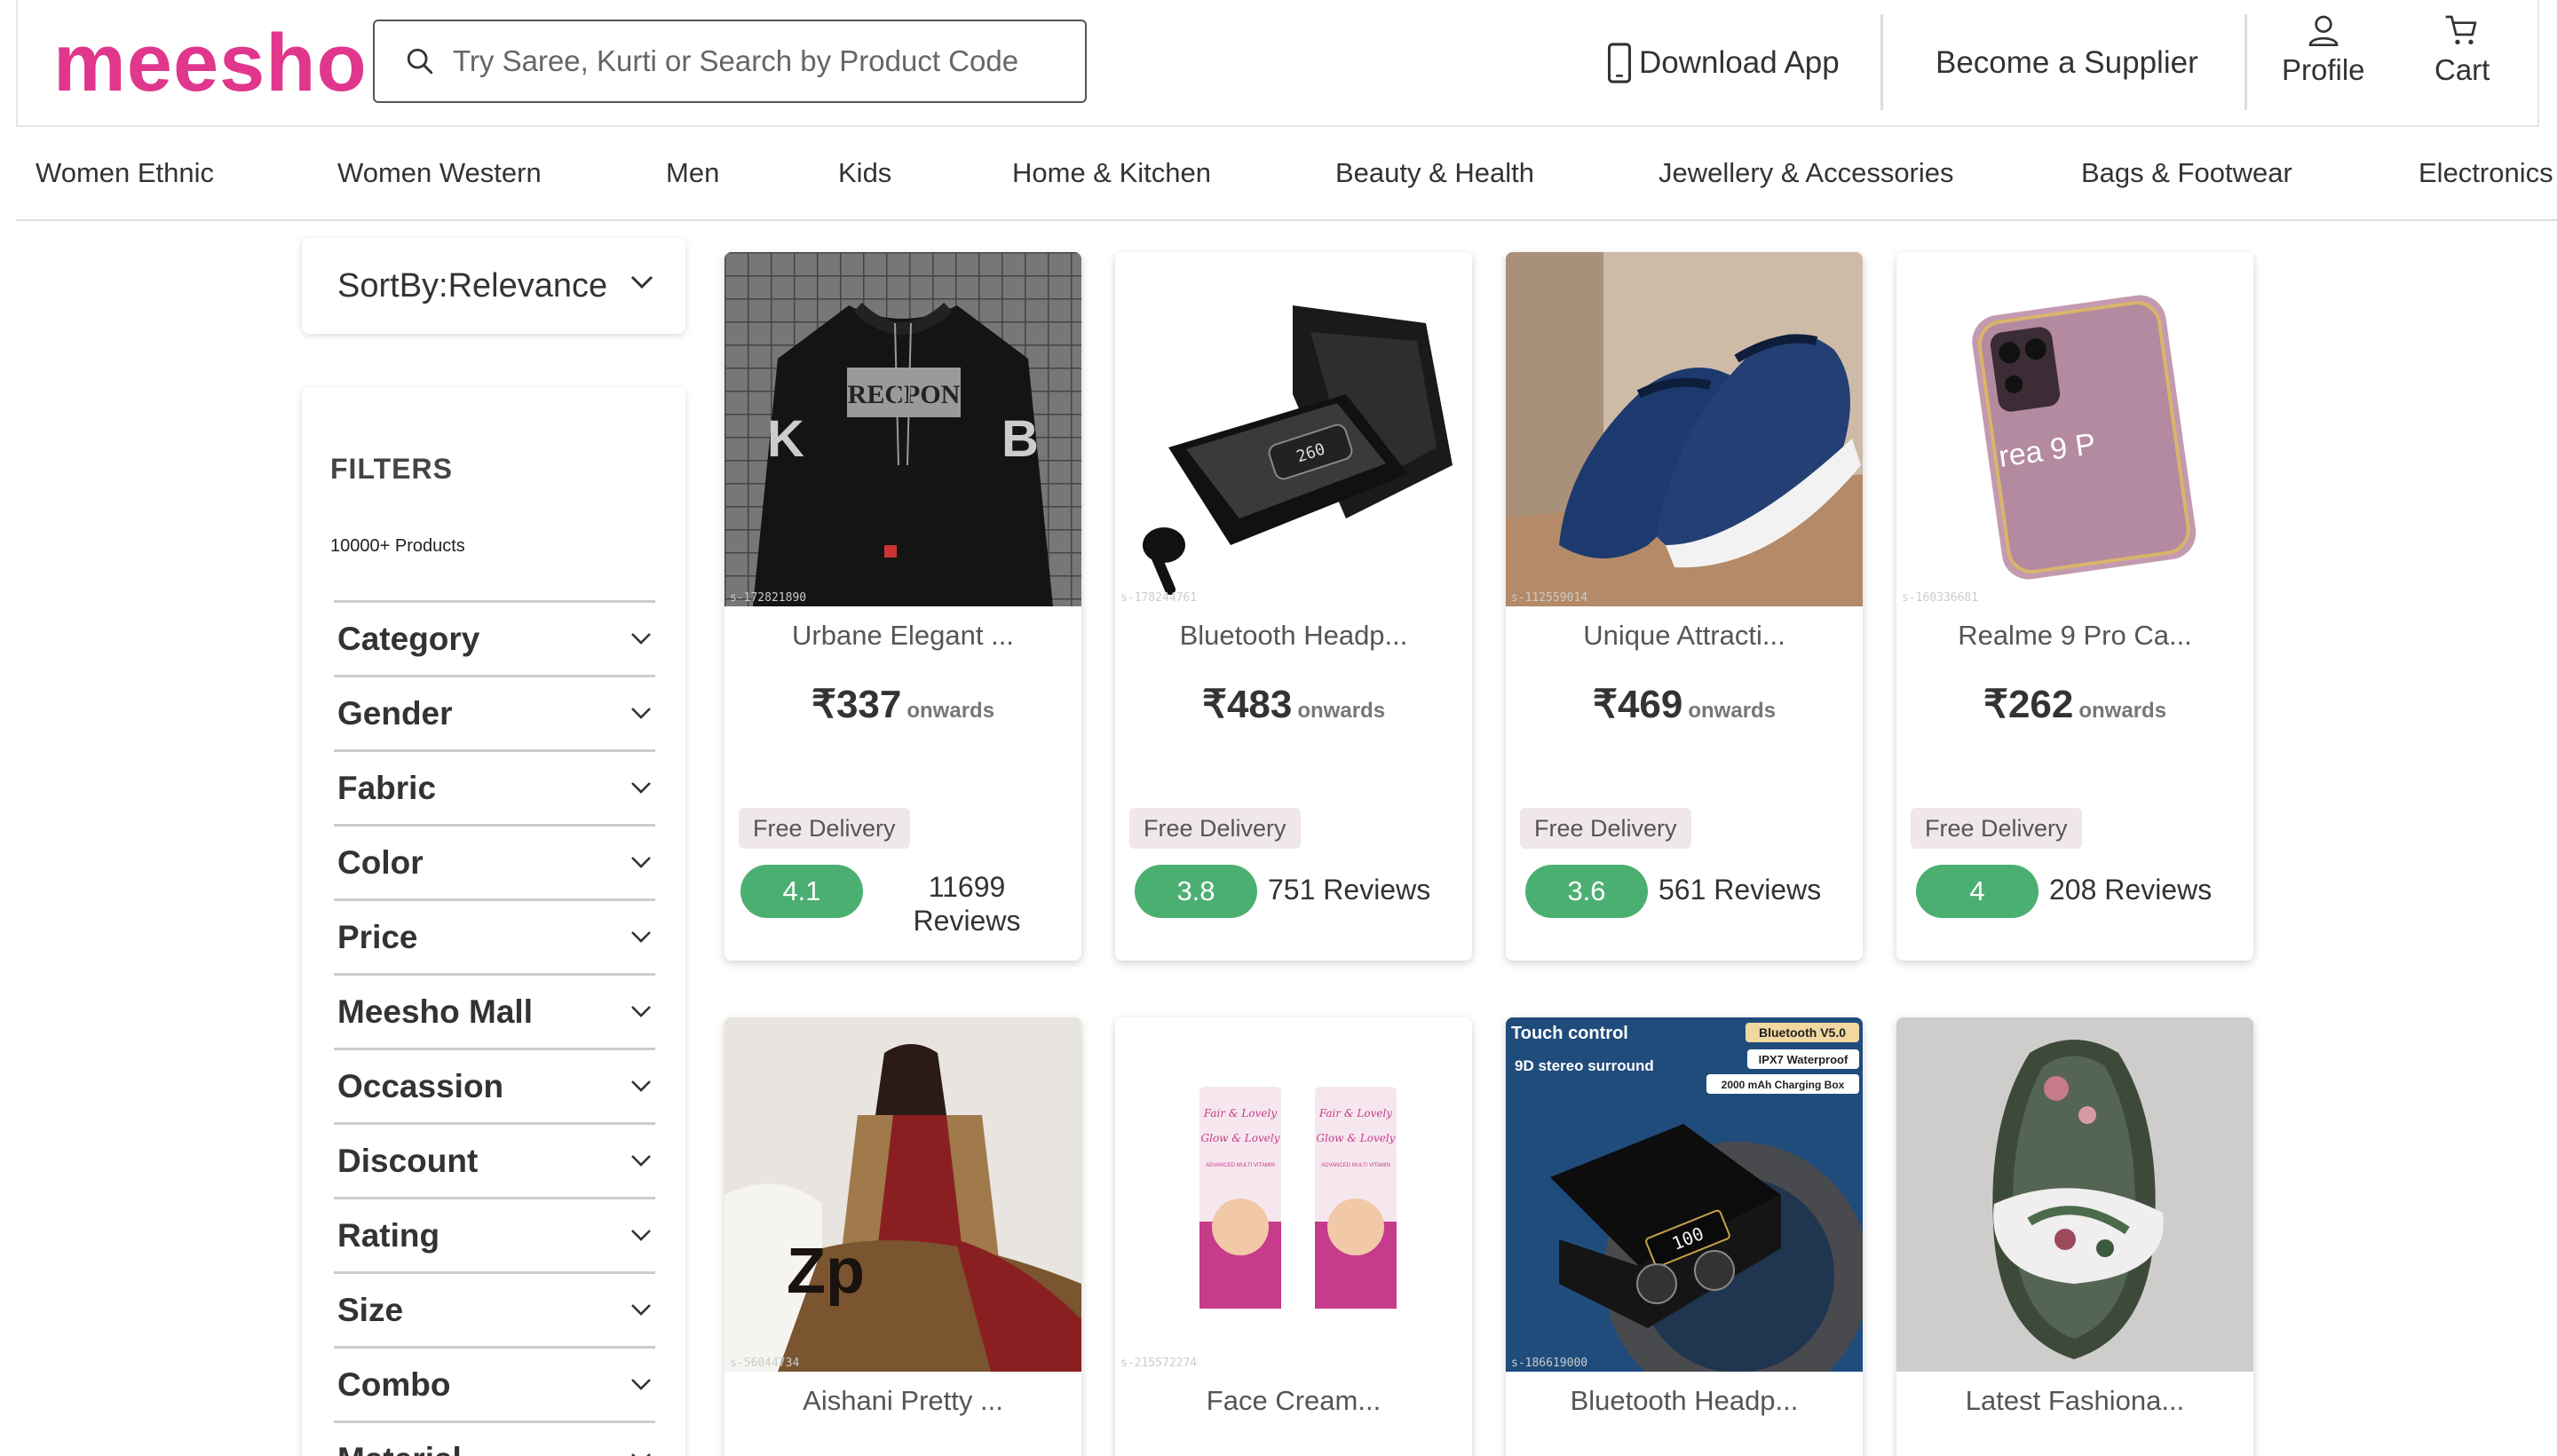  I want to click on search-box, so click(730, 61).